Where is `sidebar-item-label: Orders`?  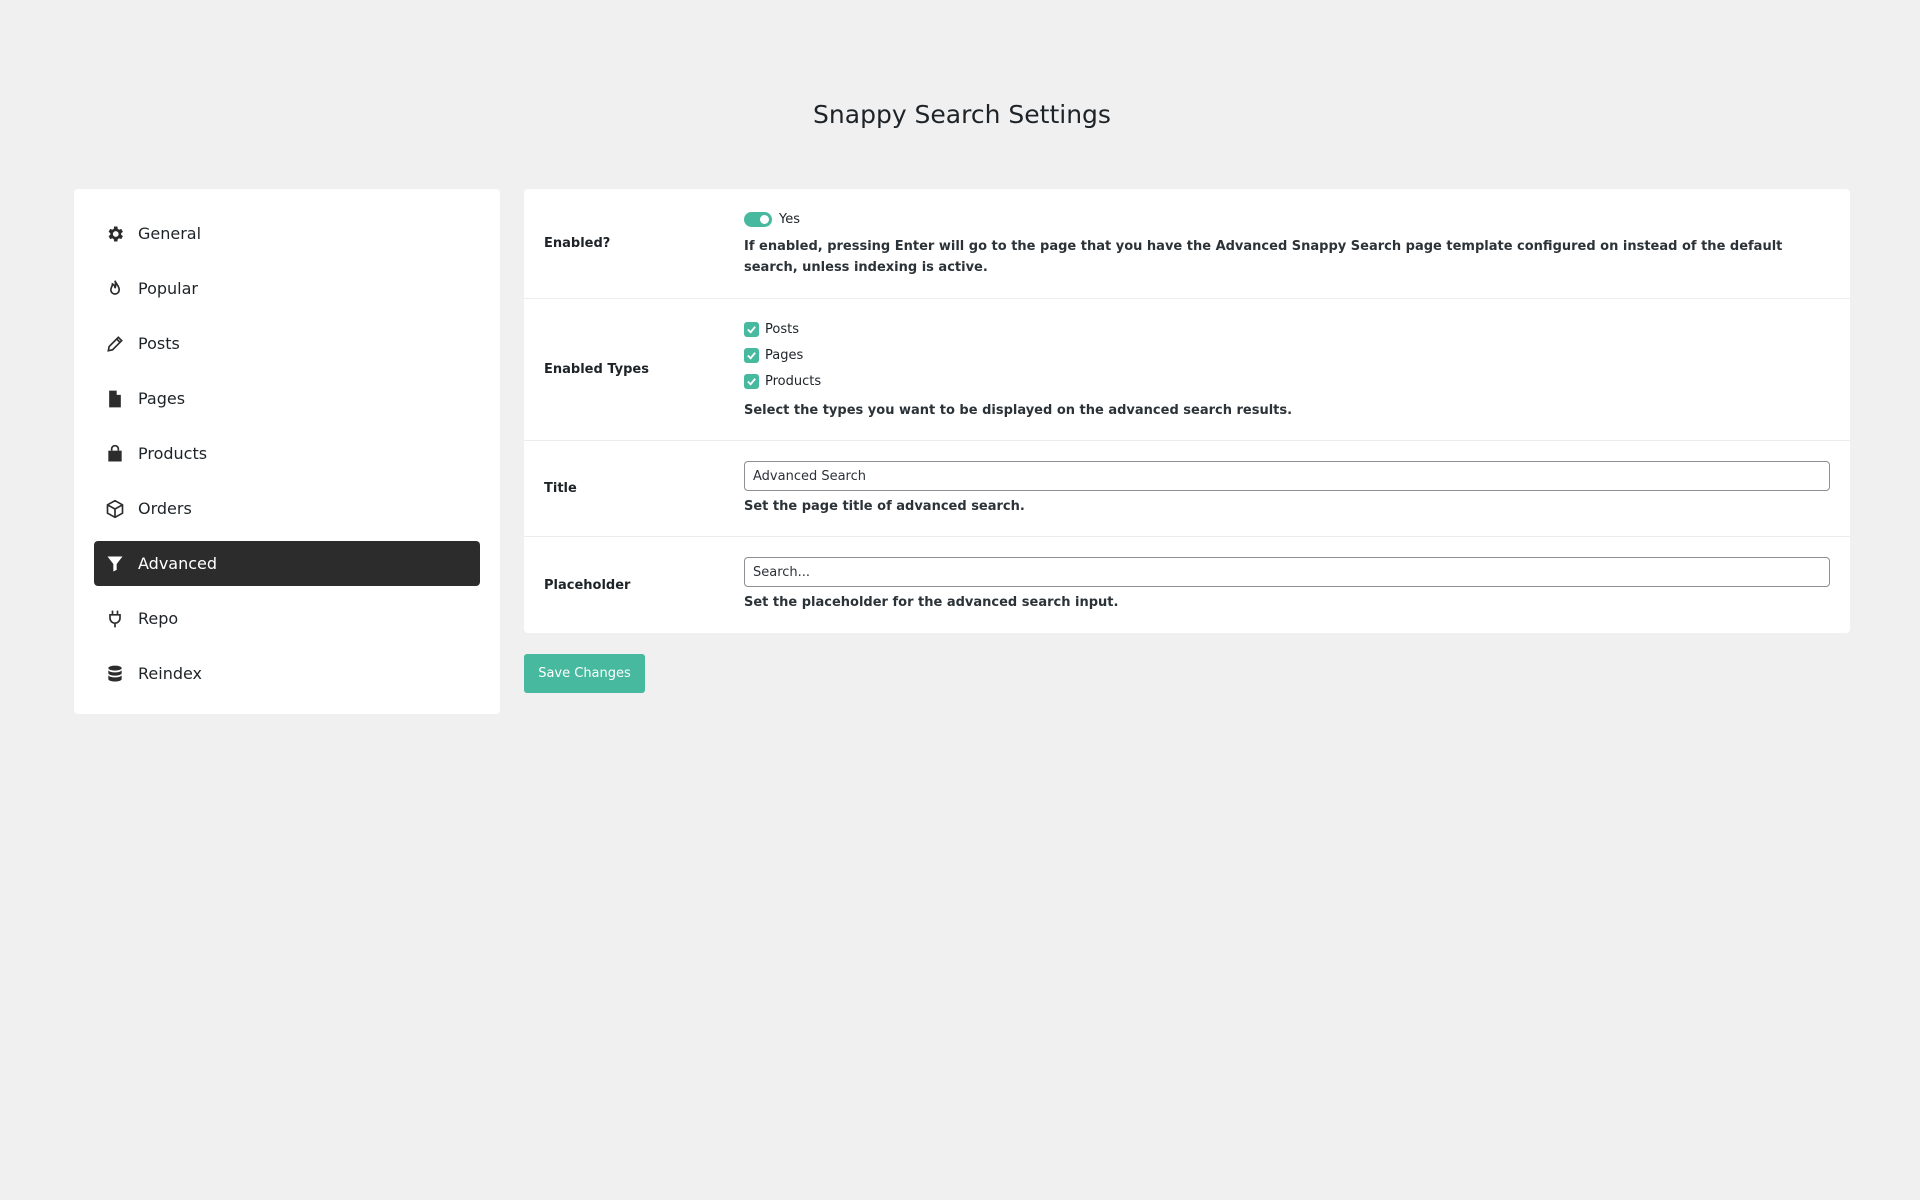
sidebar-item-label: Orders is located at coordinates (165, 508).